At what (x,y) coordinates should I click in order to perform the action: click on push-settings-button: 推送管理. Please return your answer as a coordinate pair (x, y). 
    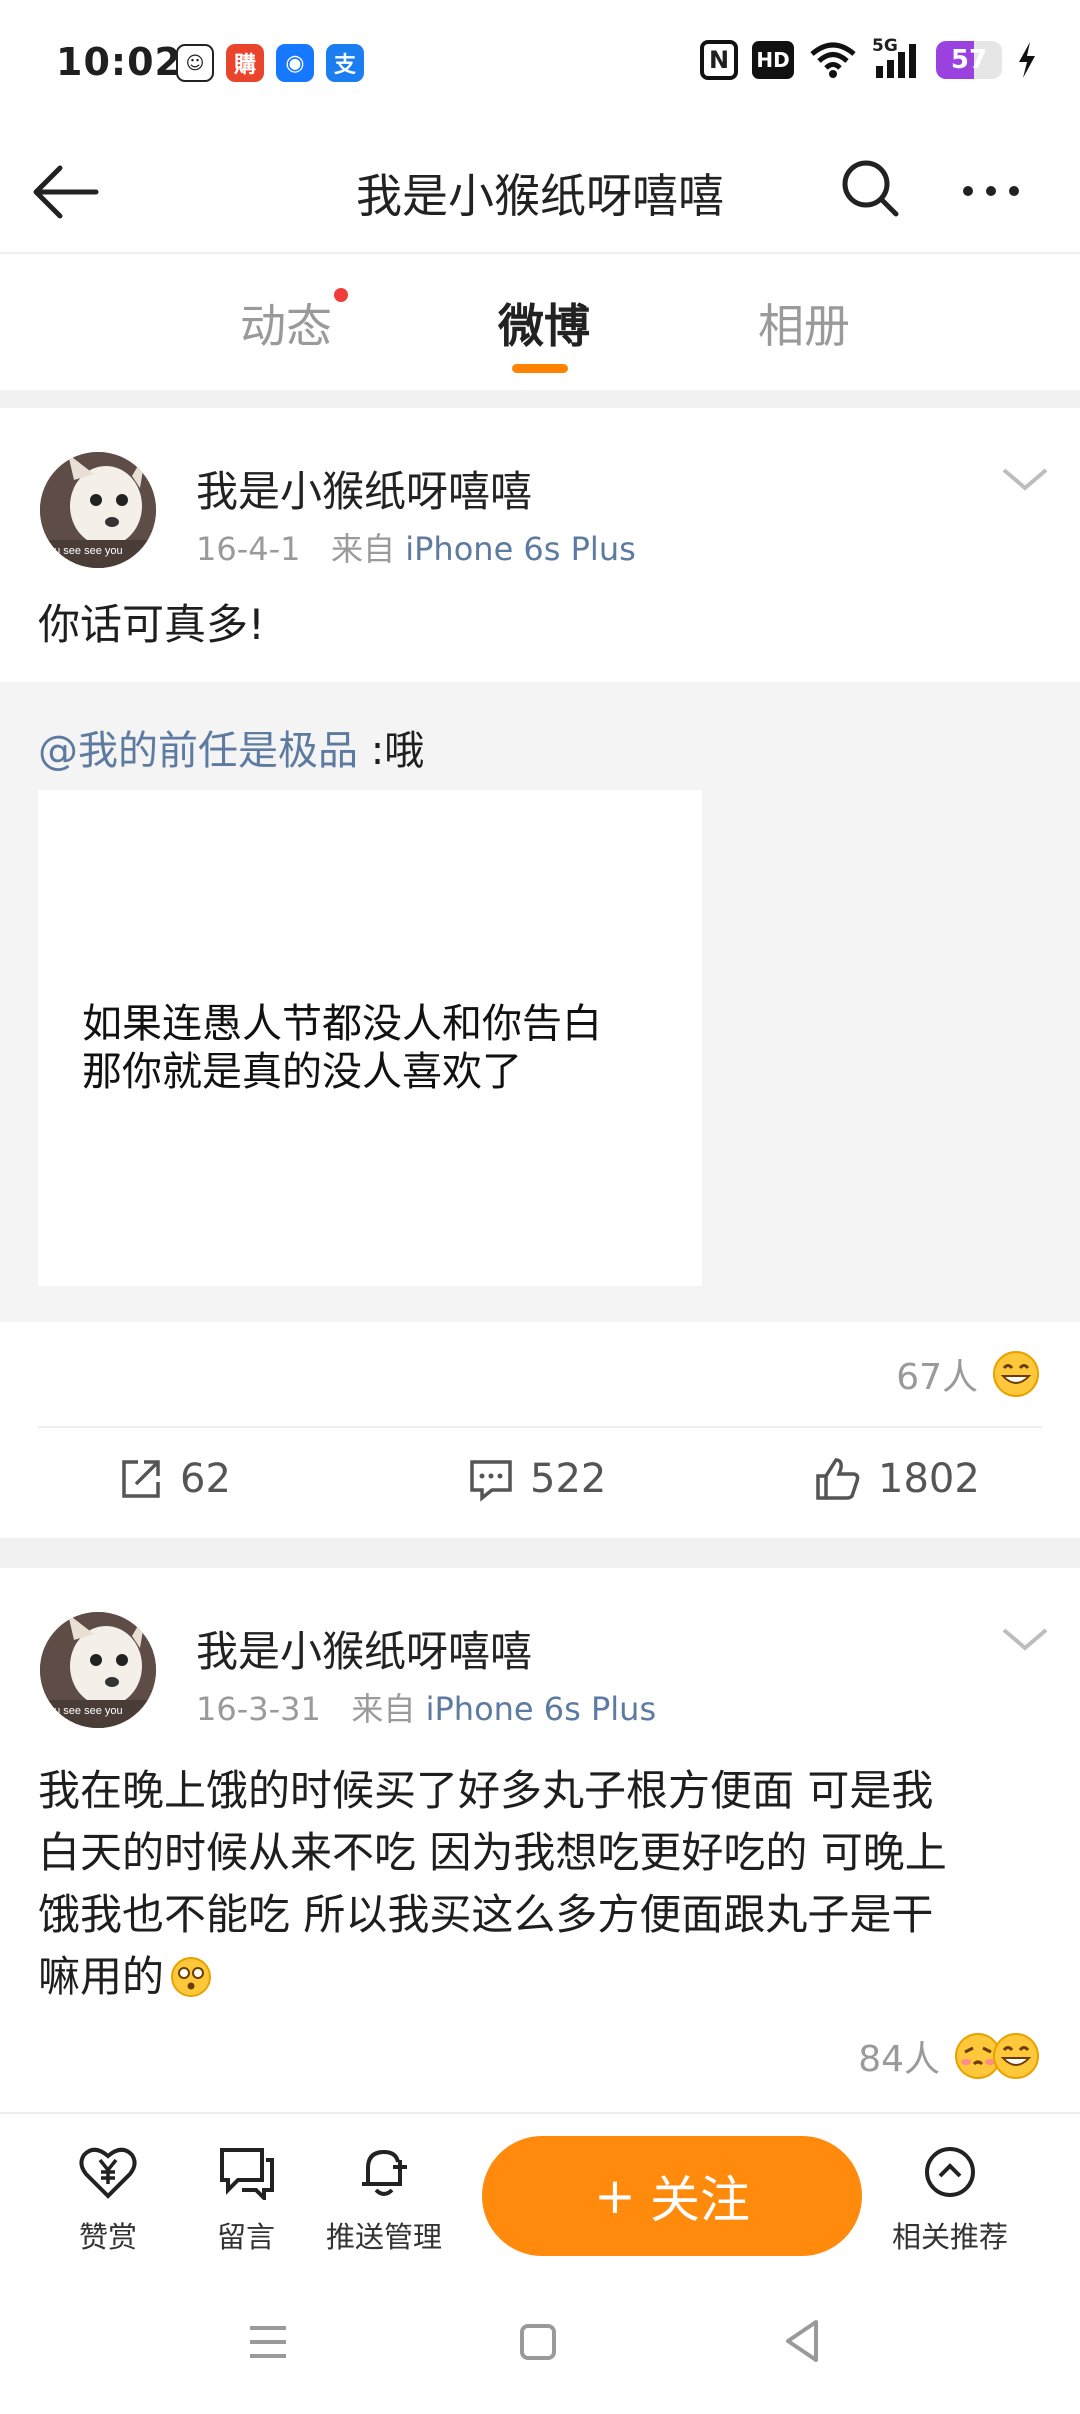
    Looking at the image, I should click on (384, 2200).